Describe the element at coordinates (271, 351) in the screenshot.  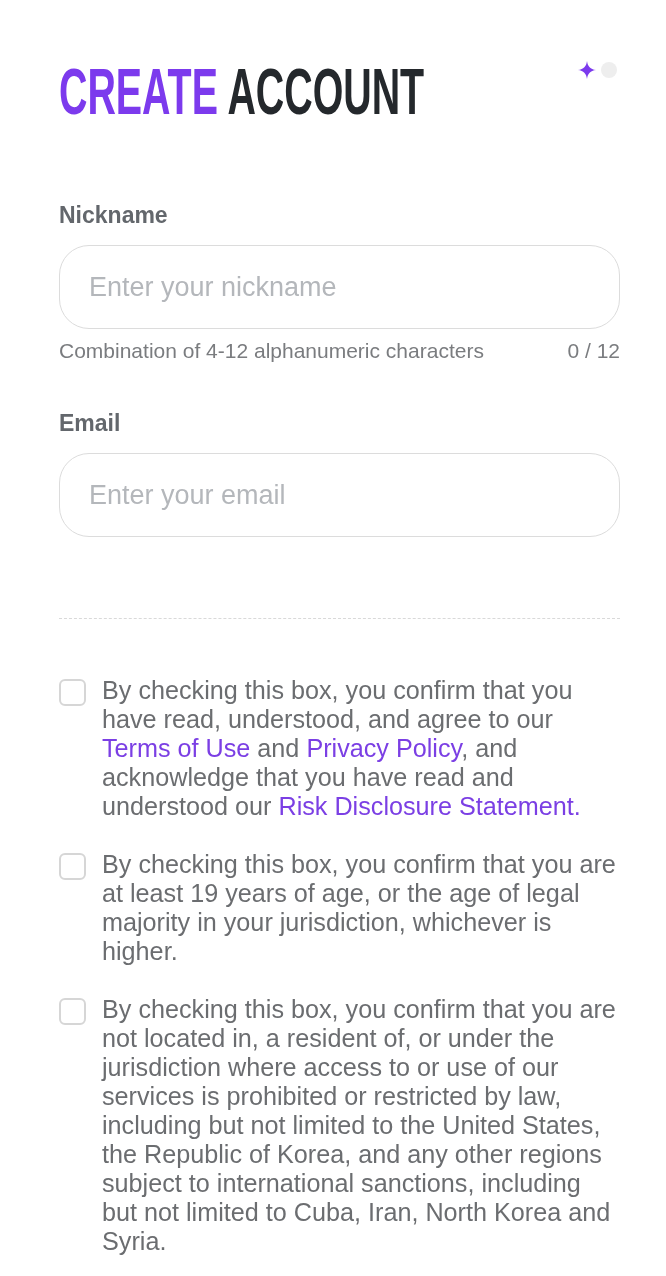
I see `helper-text: Combination of 4-12 alphanumeric characters` at that location.